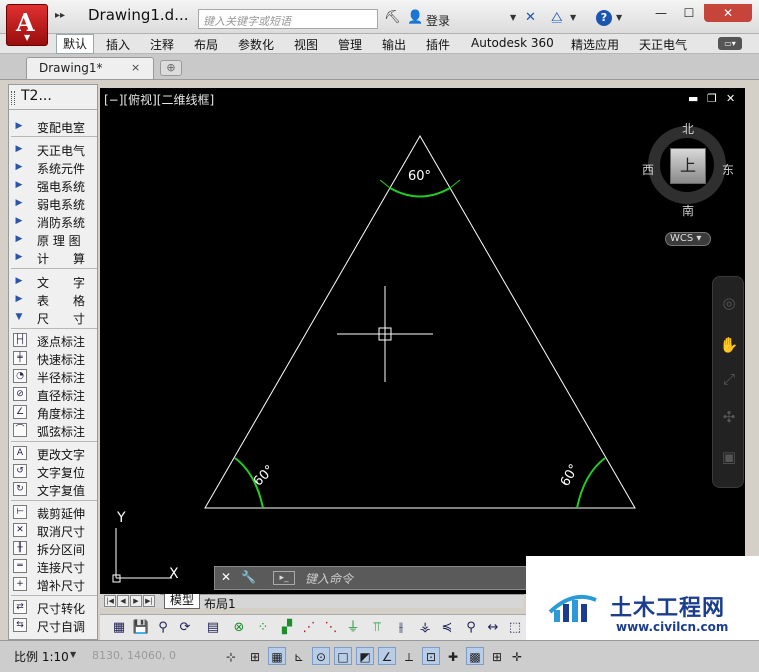 The height and width of the screenshot is (672, 759). I want to click on tool-angle-dimension: ∠ 角度标注, so click(53, 412).